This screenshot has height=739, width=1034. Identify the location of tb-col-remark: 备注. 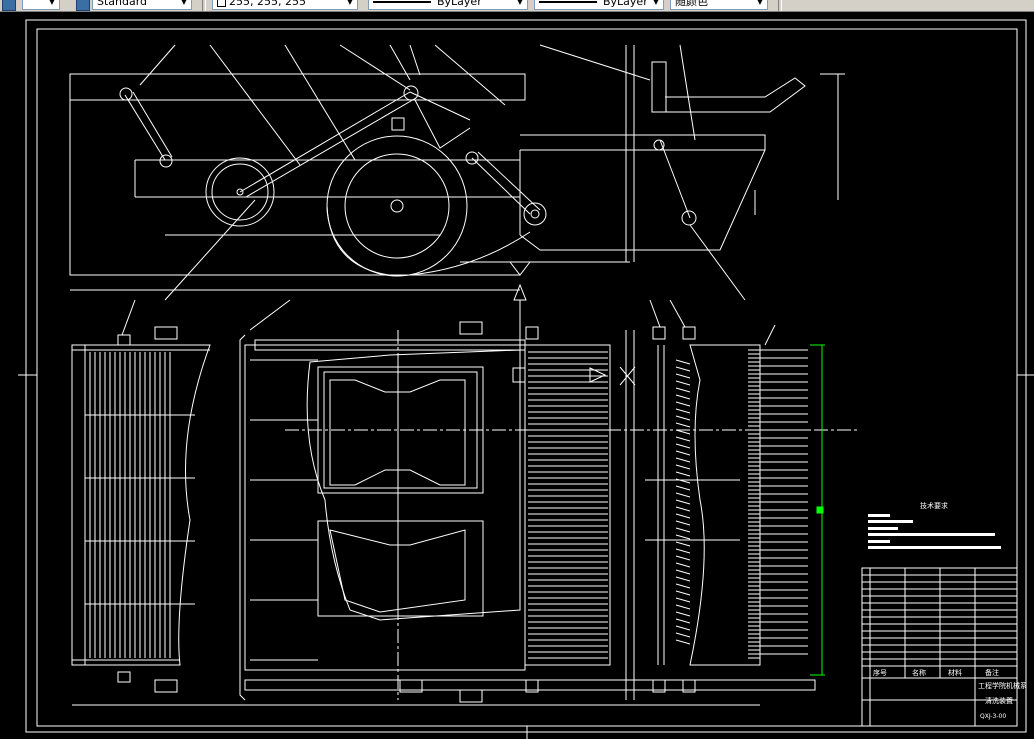
(992, 672).